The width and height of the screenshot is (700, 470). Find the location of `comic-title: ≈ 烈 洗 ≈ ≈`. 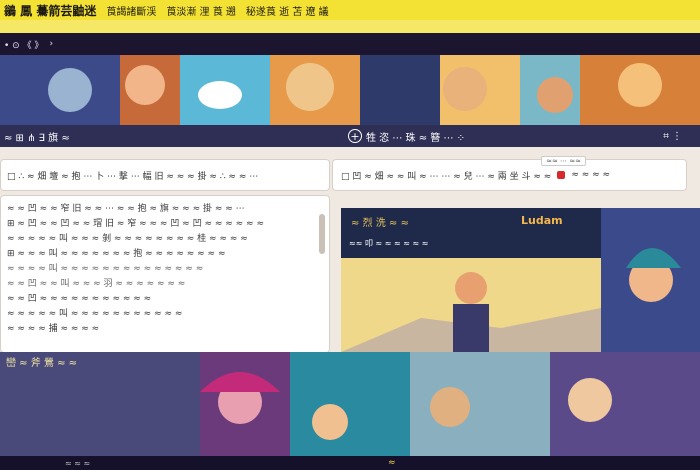

comic-title: ≈ 烈 洗 ≈ ≈ is located at coordinates (380, 223).